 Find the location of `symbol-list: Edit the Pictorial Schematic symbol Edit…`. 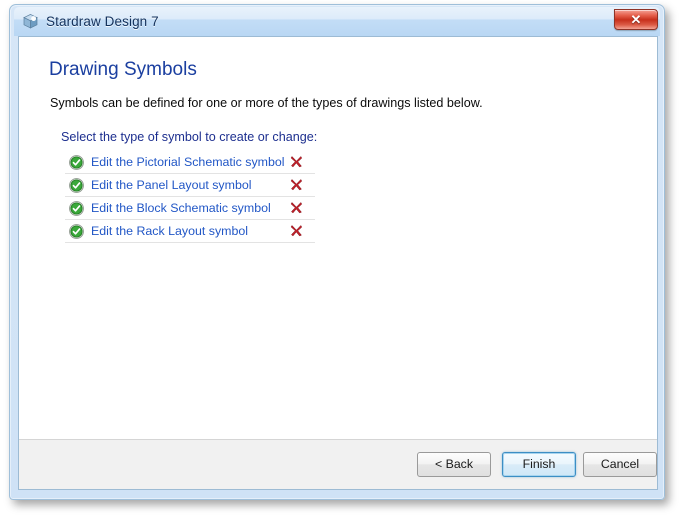

symbol-list: Edit the Pictorial Schematic symbol Edit… is located at coordinates (190, 197).